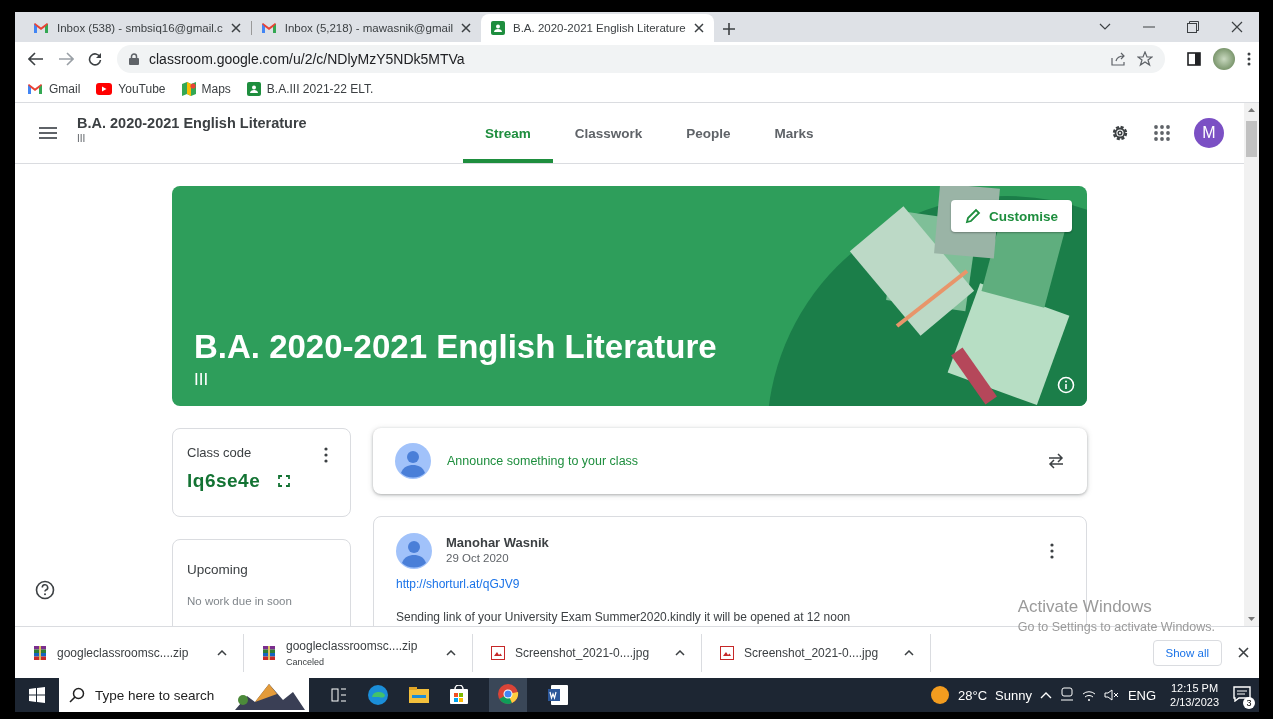 Image resolution: width=1273 pixels, height=719 pixels. I want to click on class-tab: Classwork, so click(608, 133).